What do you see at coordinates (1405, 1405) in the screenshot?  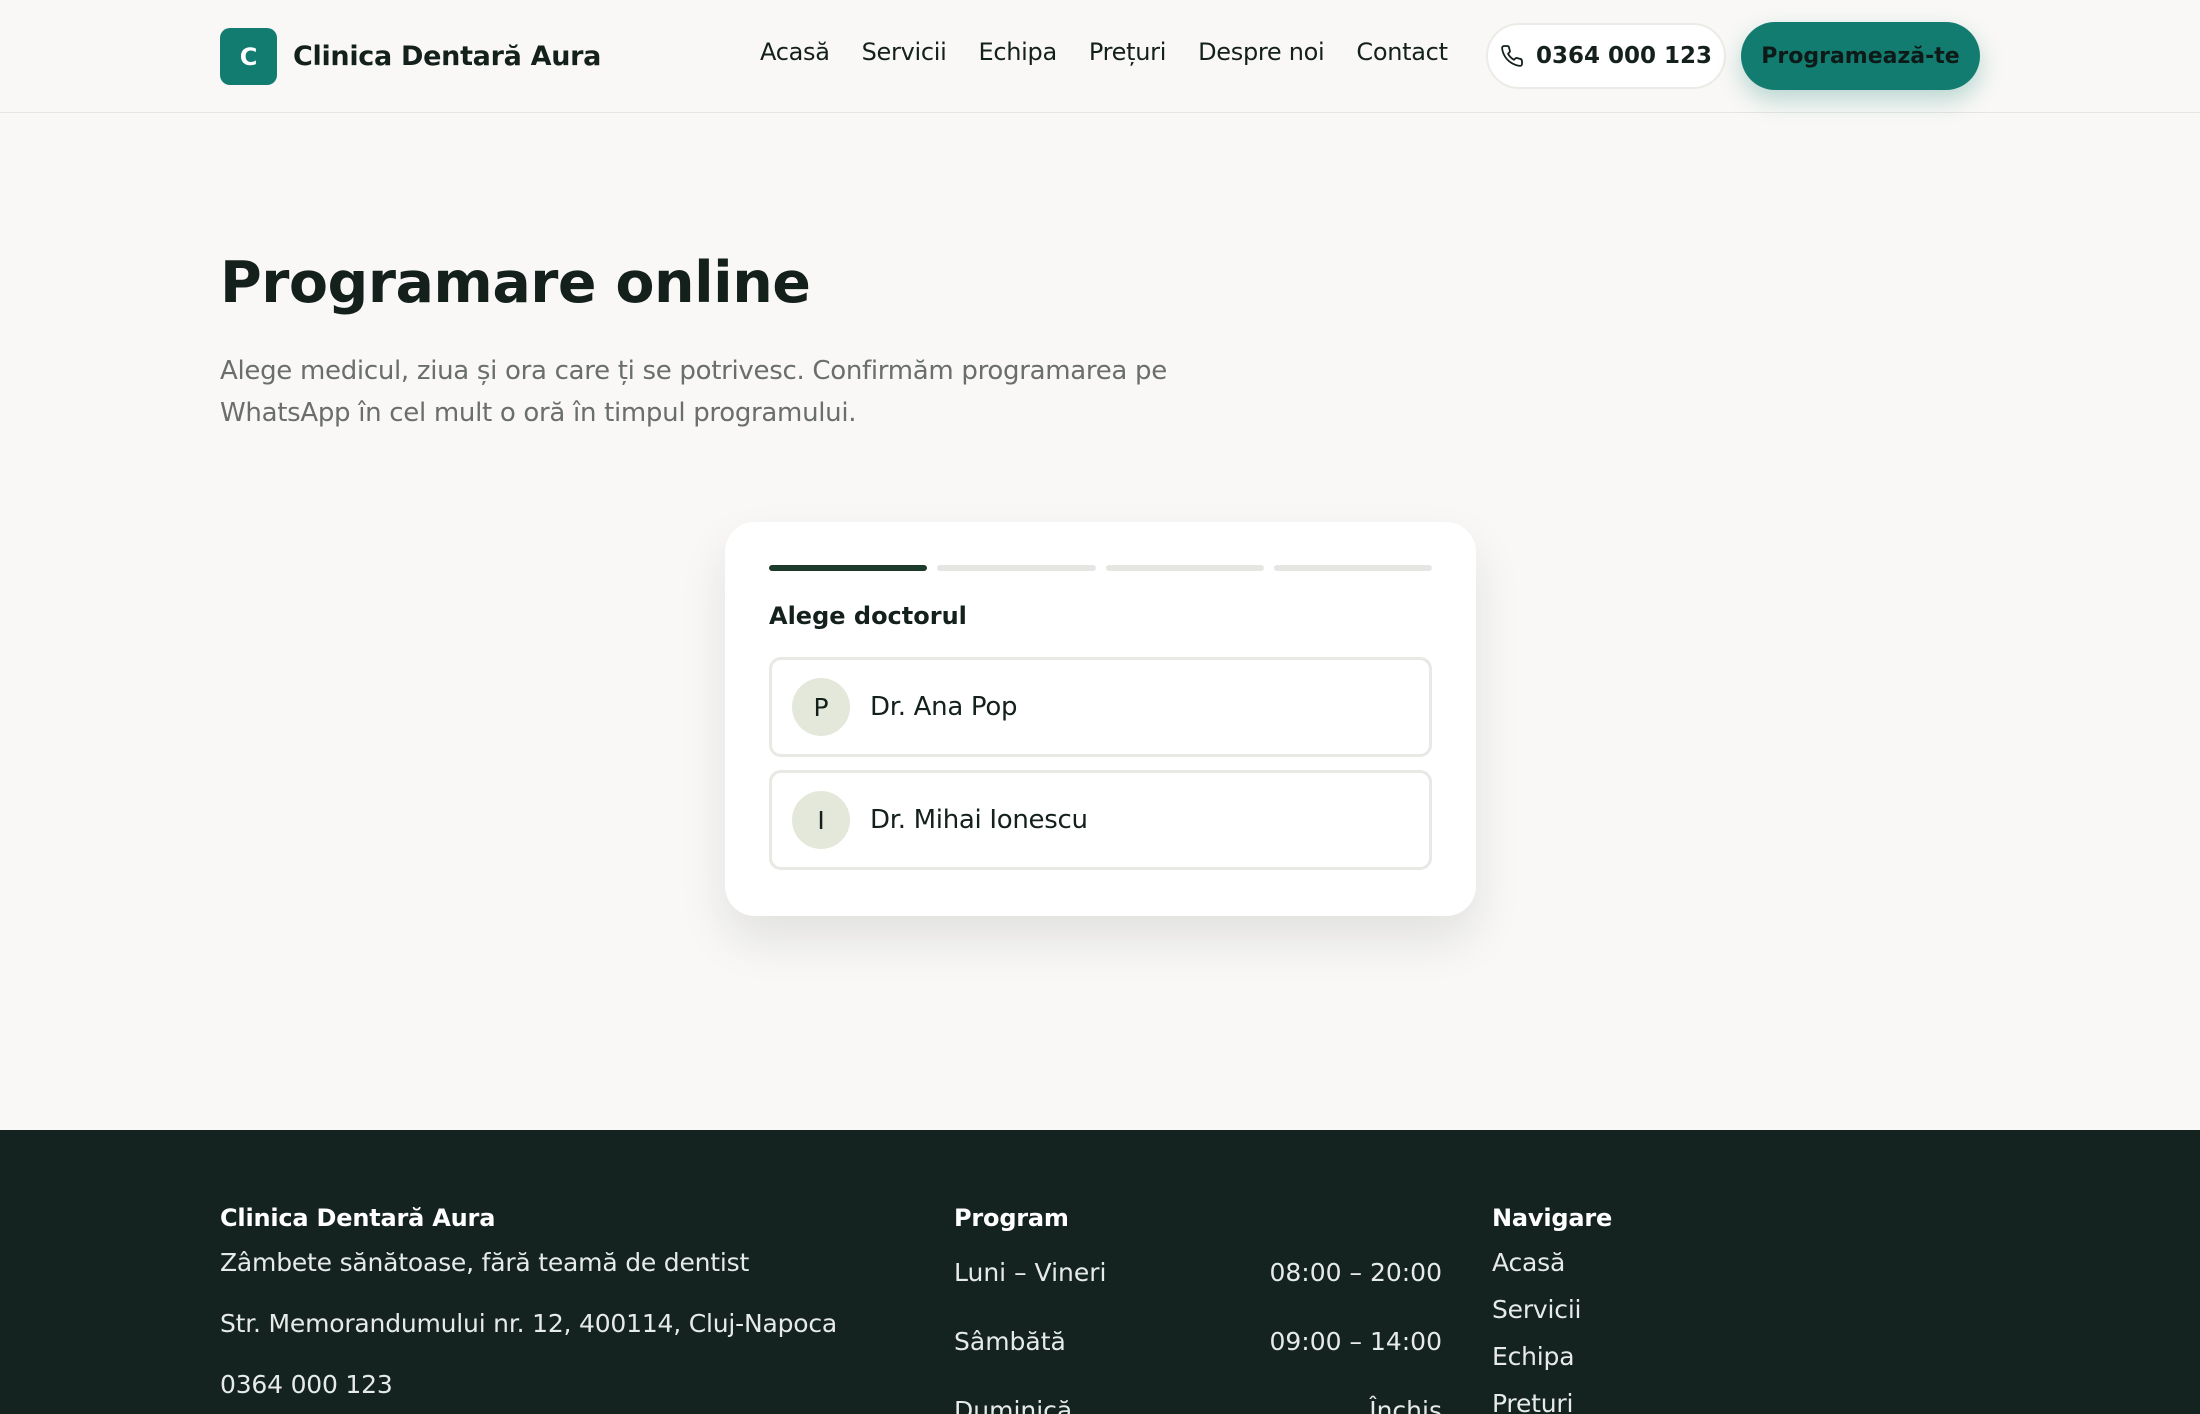 I see `program-hours: Închis` at bounding box center [1405, 1405].